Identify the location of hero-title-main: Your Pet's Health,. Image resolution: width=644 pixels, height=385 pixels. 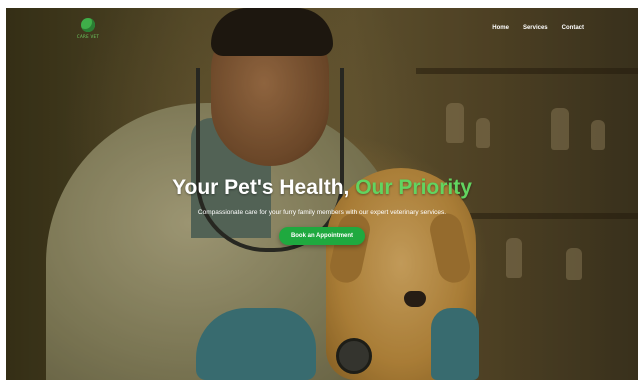
(264, 187).